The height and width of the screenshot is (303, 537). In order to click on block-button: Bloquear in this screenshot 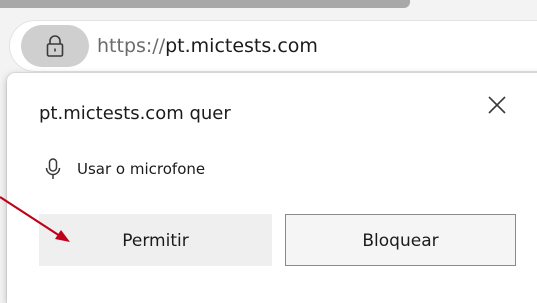, I will do `click(400, 240)`.